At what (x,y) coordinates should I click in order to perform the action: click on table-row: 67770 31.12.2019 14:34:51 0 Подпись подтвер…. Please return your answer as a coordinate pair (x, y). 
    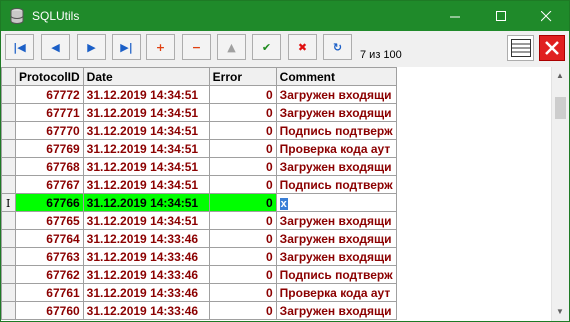
    Looking at the image, I should click on (199, 130).